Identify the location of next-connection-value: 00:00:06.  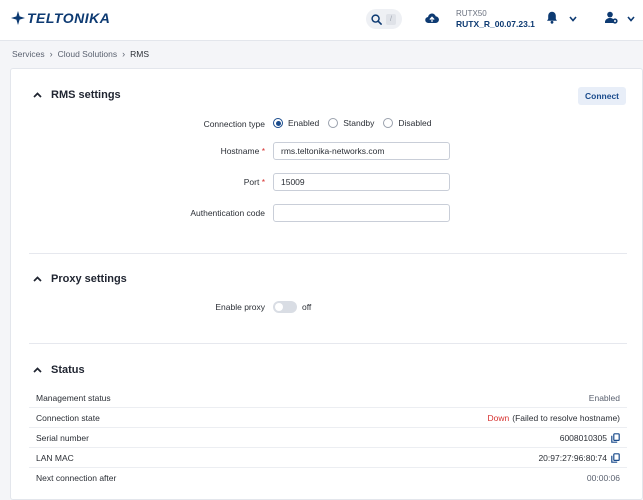
(603, 478).